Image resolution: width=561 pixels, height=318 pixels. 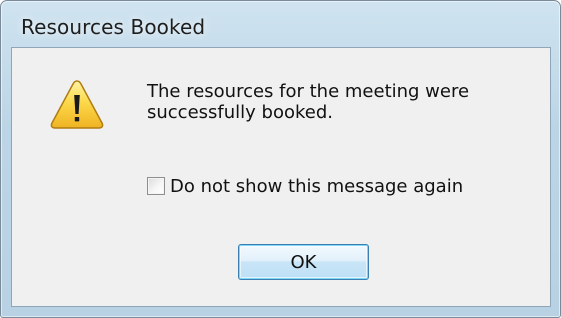 I want to click on dont-show-again-checkbox, so click(x=156, y=186).